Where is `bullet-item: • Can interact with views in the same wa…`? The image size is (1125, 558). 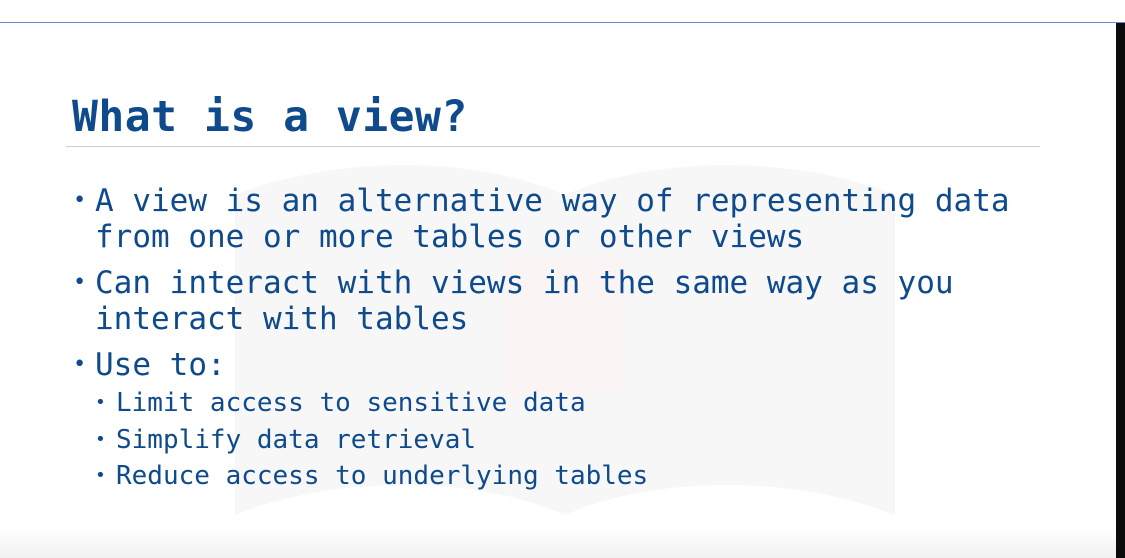 bullet-item: • Can interact with views in the same wa… is located at coordinates (552, 301).